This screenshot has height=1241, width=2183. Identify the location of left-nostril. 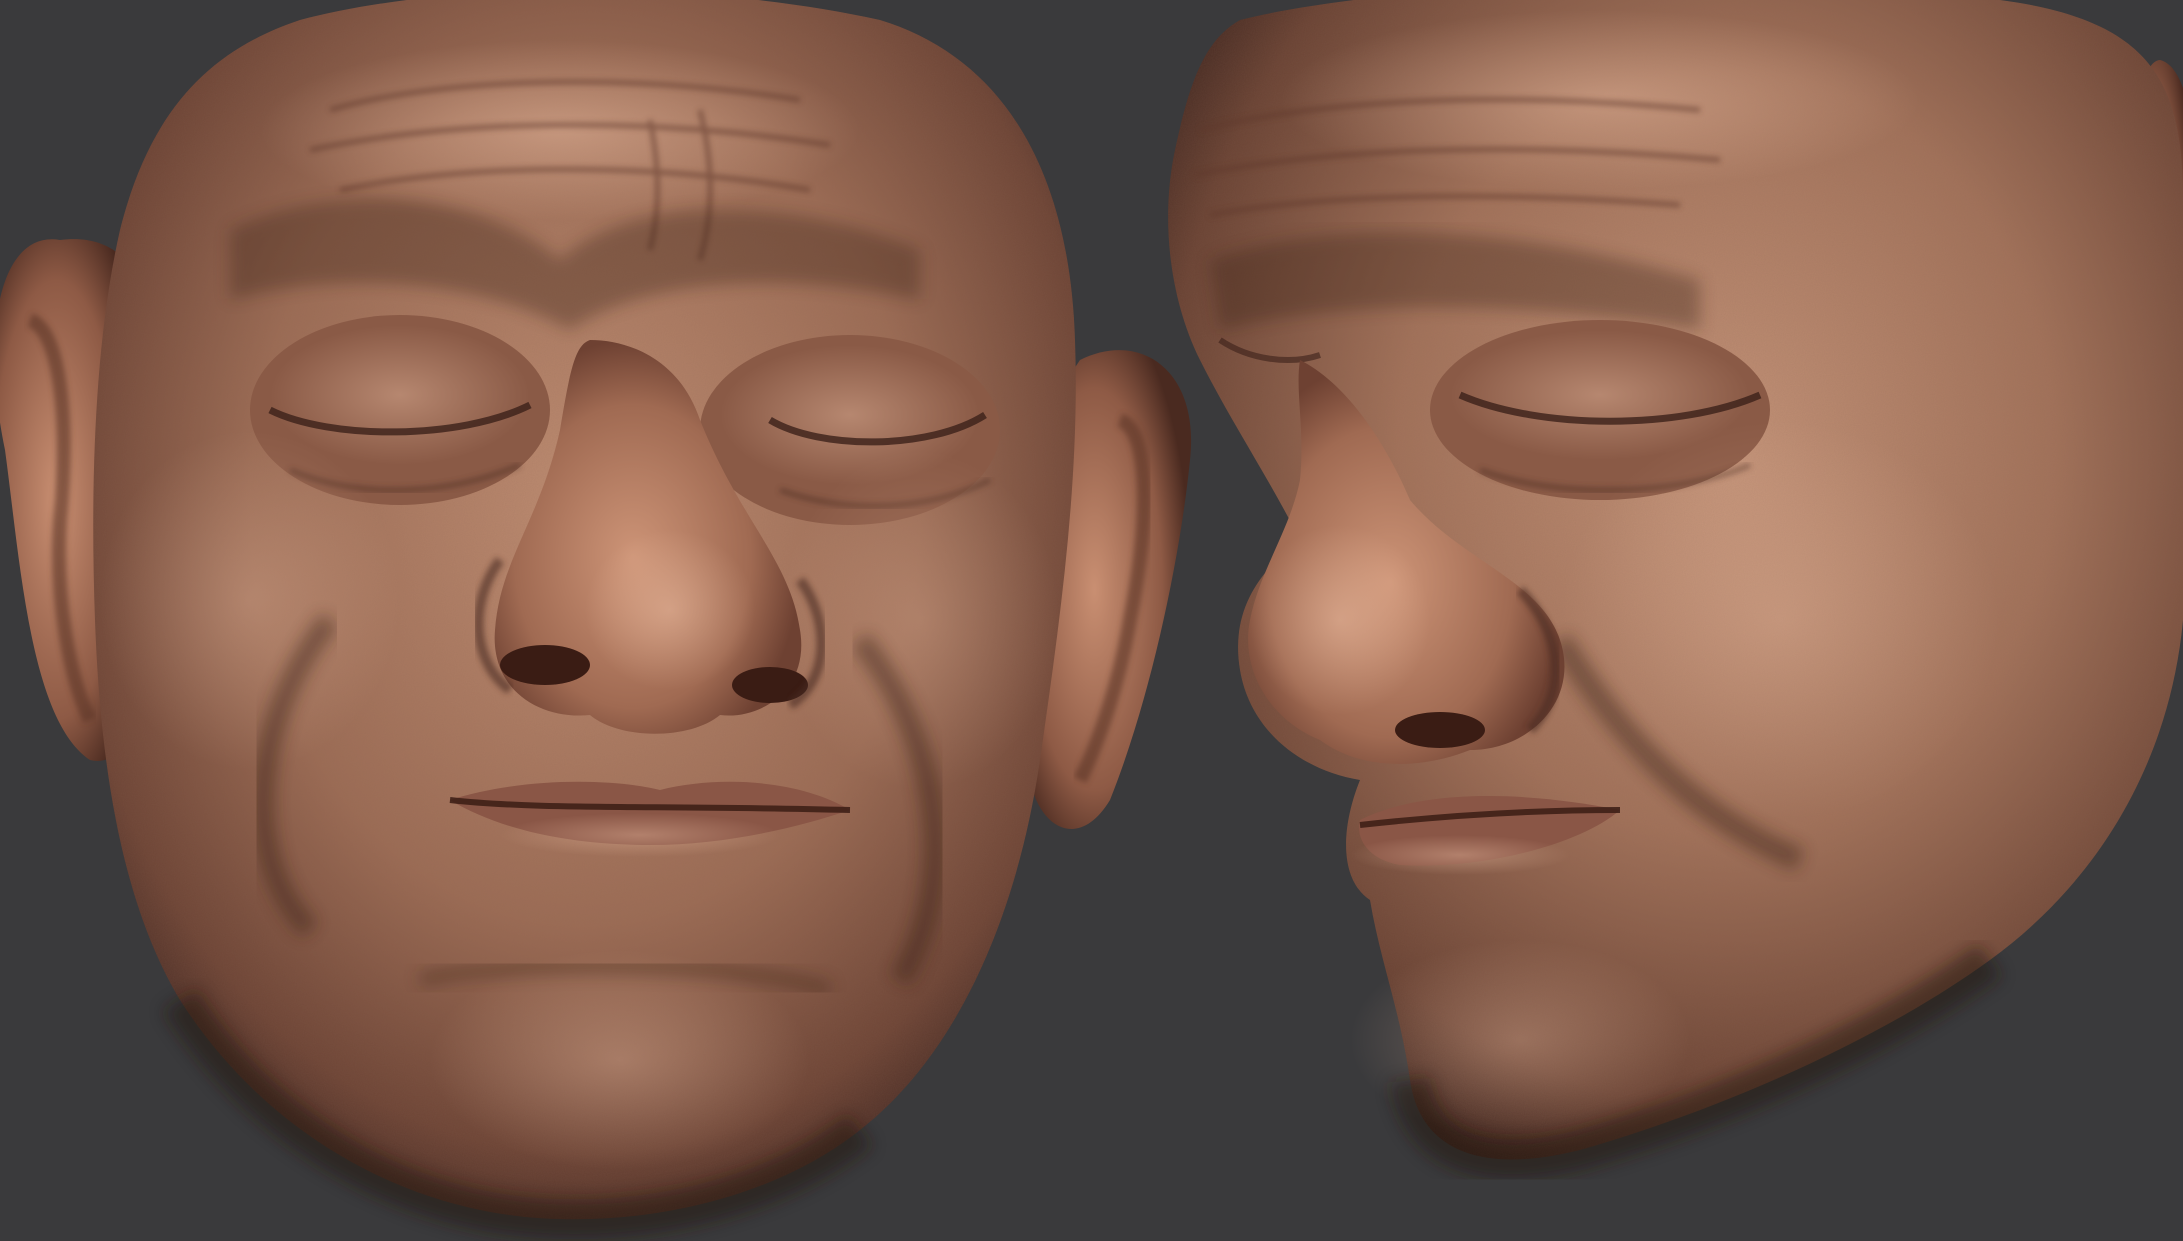
(545, 665).